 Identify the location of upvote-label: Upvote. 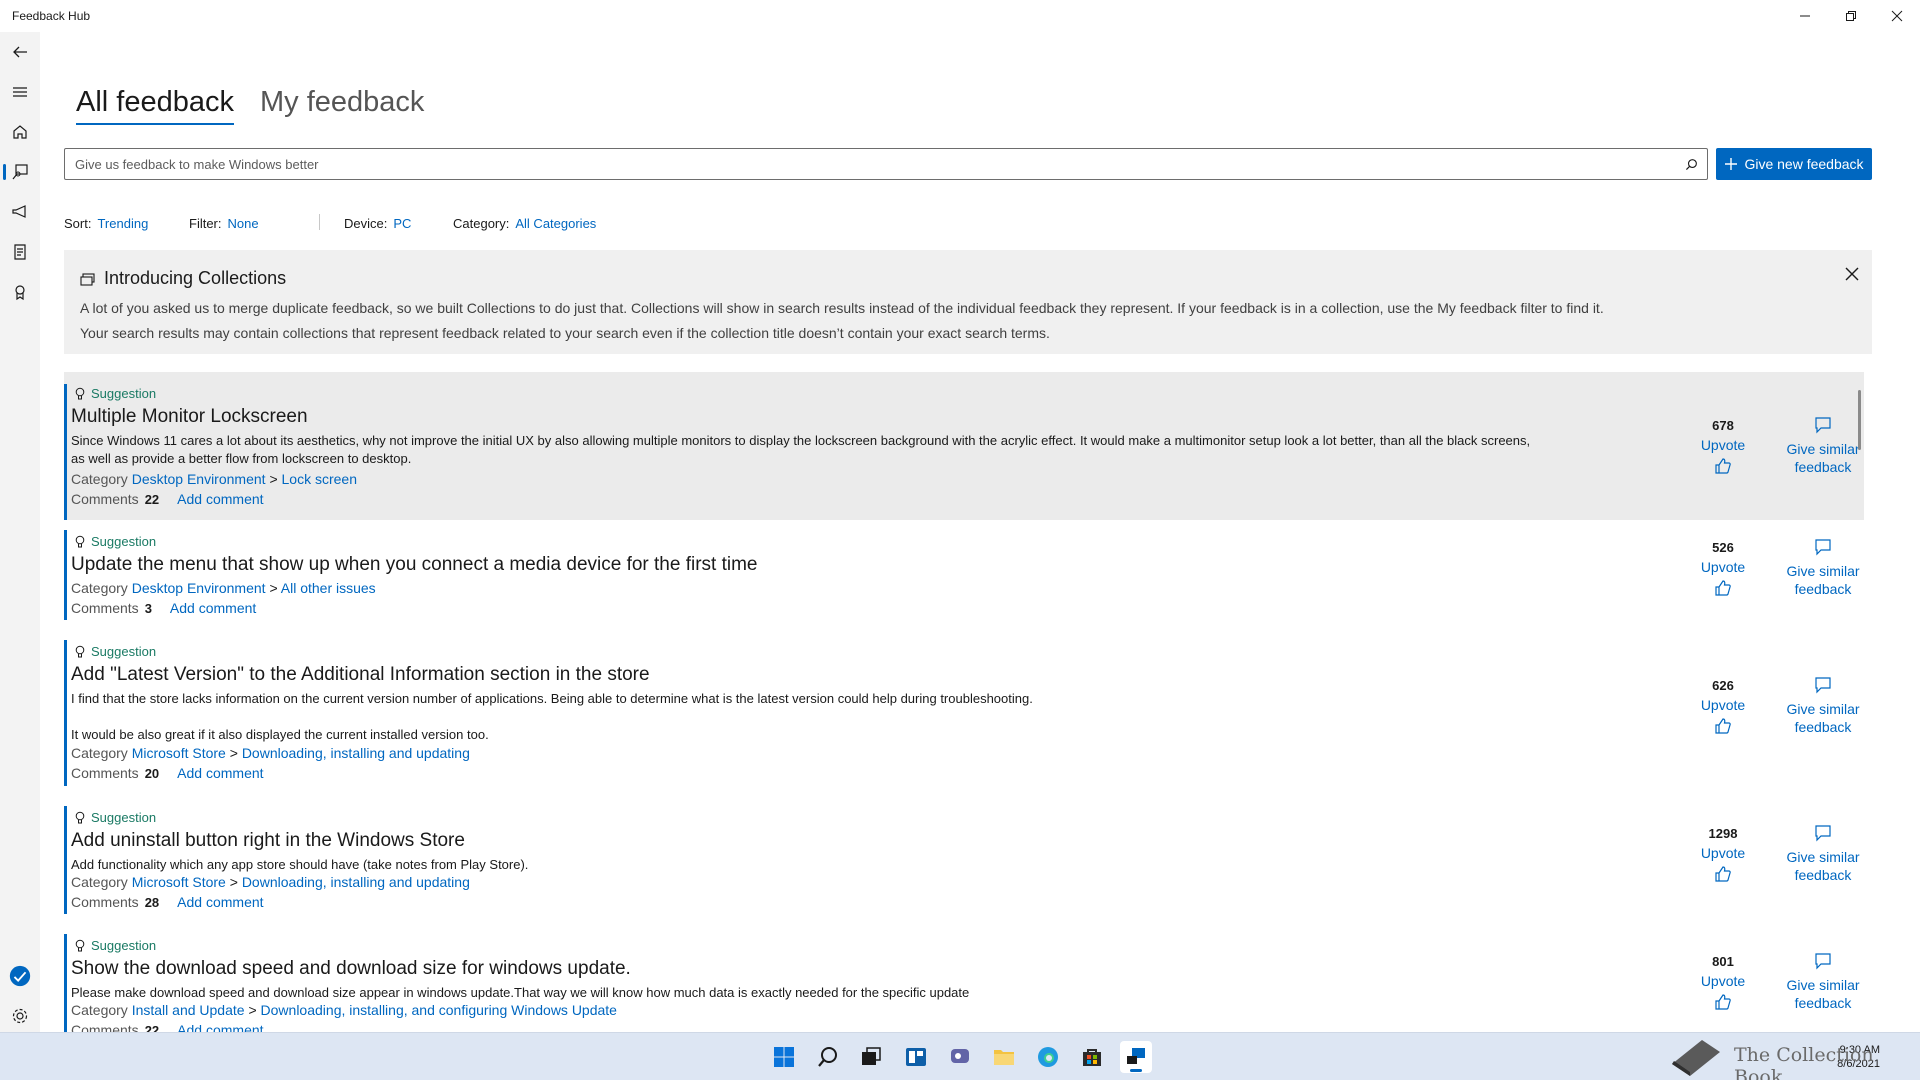
(1723, 705).